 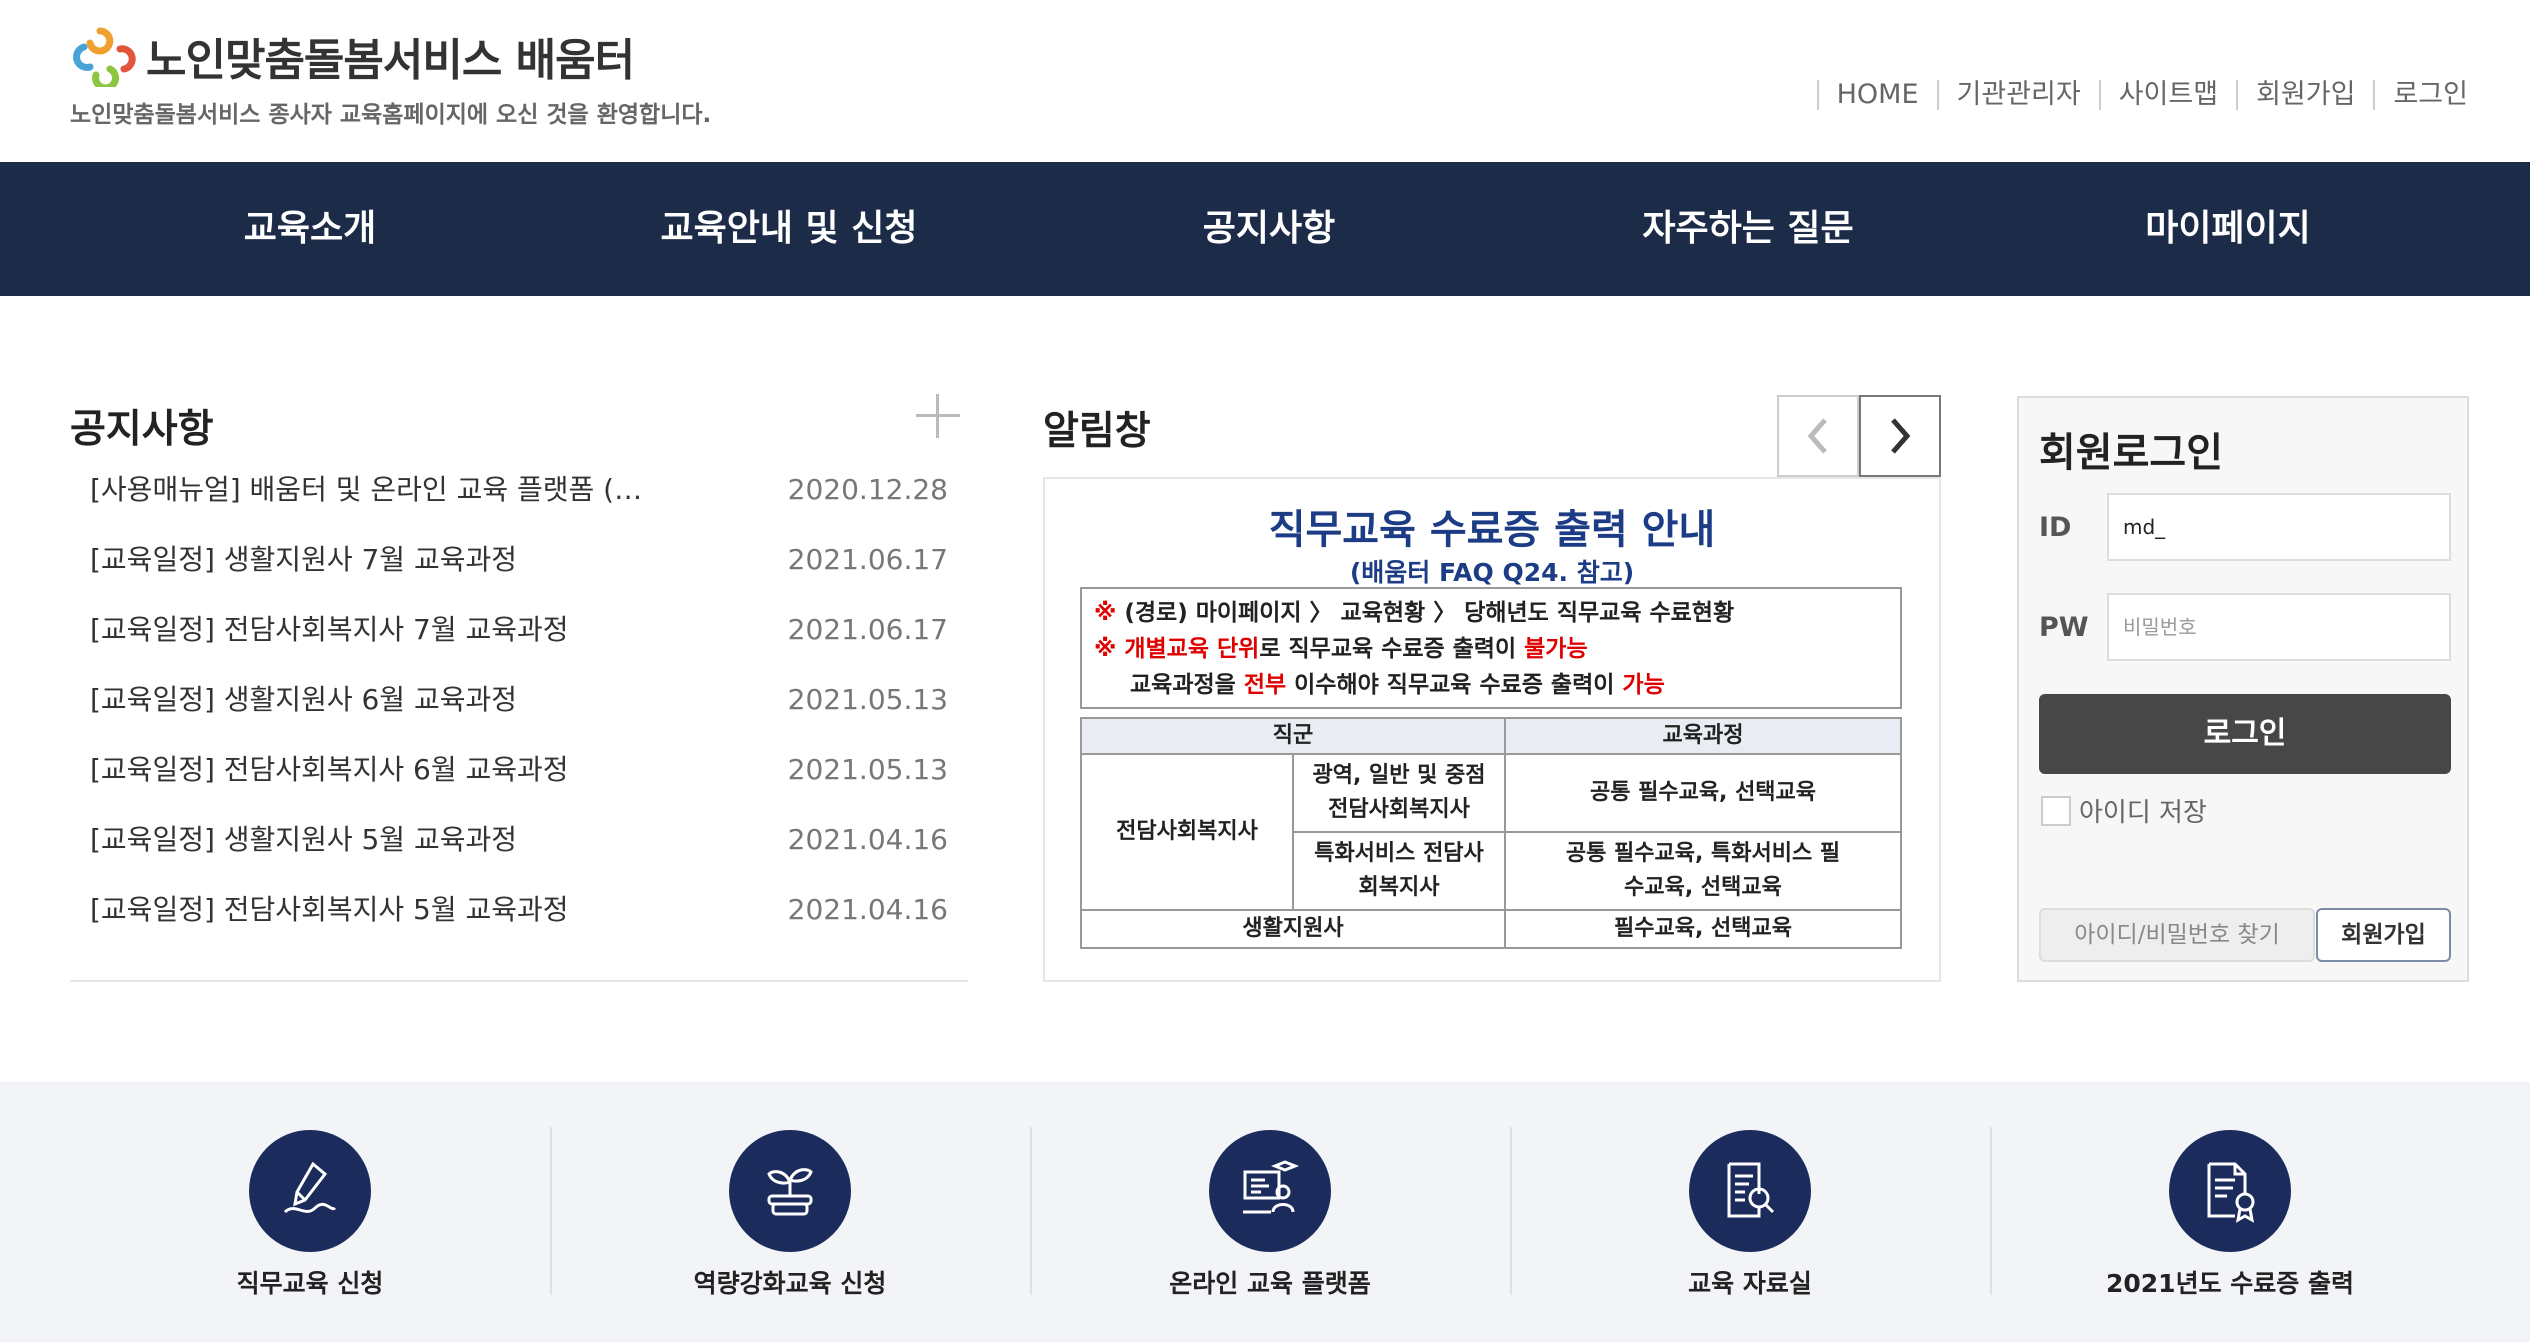 What do you see at coordinates (1492, 572) in the screenshot?
I see `banner-subtitle: (배움터 FAQ Q24. 참고)` at bounding box center [1492, 572].